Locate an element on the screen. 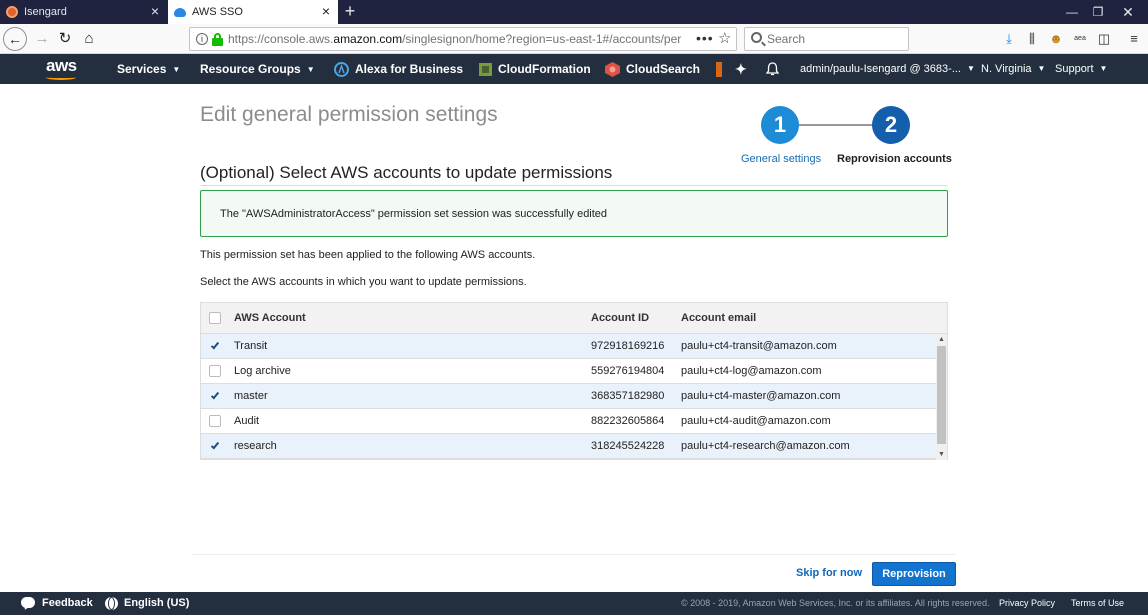 The width and height of the screenshot is (1148, 615). back-arrow-icon: ← is located at coordinates (15, 39).